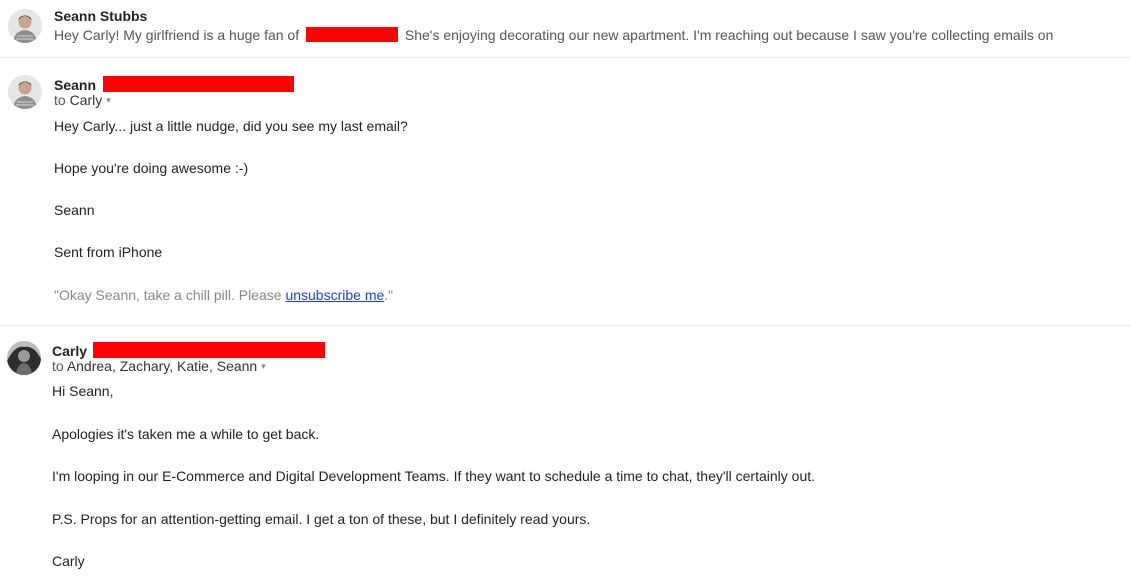  Describe the element at coordinates (75, 85) in the screenshot. I see `sender-name-text: Seann` at that location.